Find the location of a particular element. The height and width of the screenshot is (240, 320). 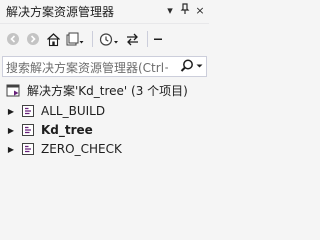

panel-title: 解决方案资源管理器 is located at coordinates (60, 12).